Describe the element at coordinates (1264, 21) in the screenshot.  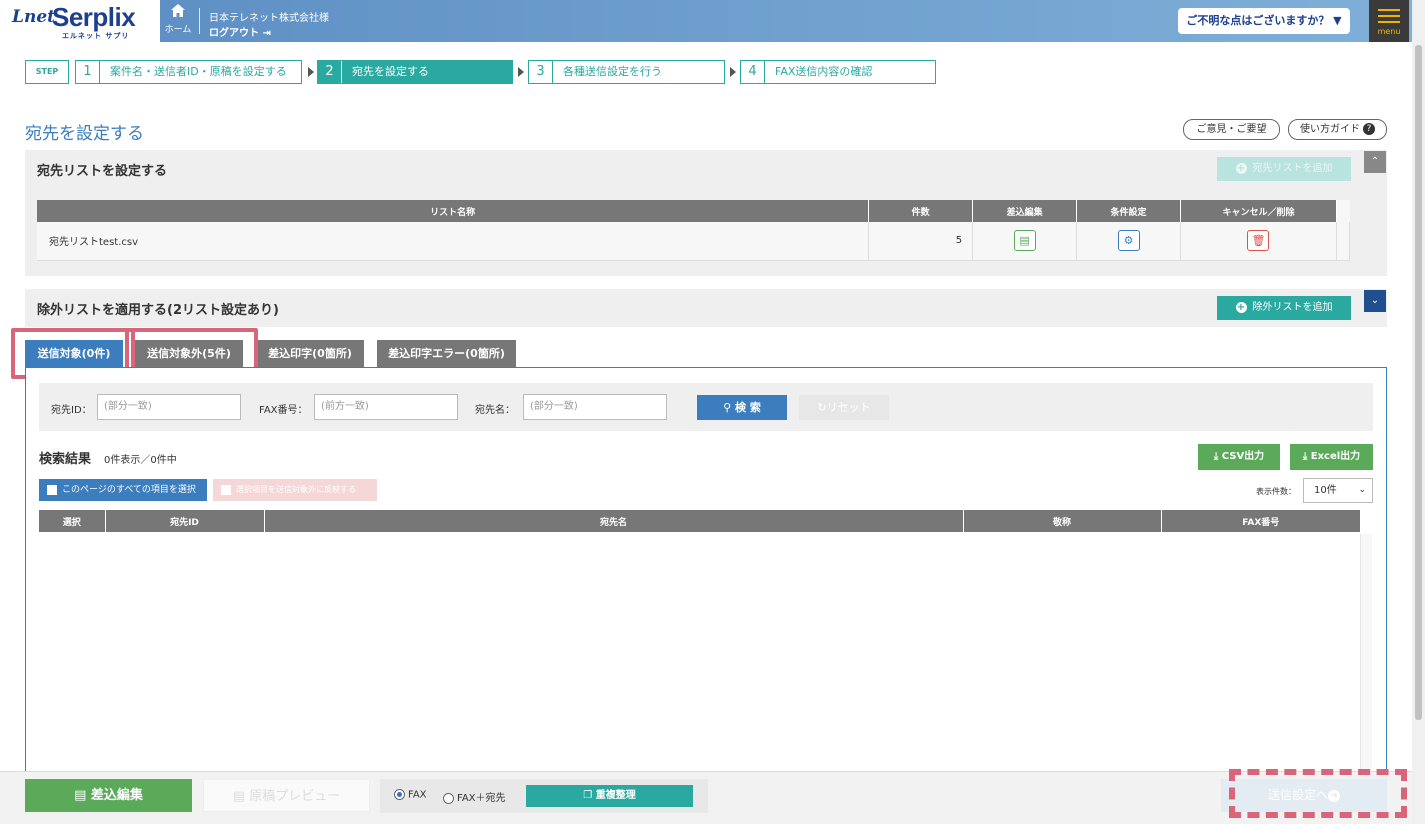
I see `help-dropdown: ご不明な点はございますか？ ▼` at that location.